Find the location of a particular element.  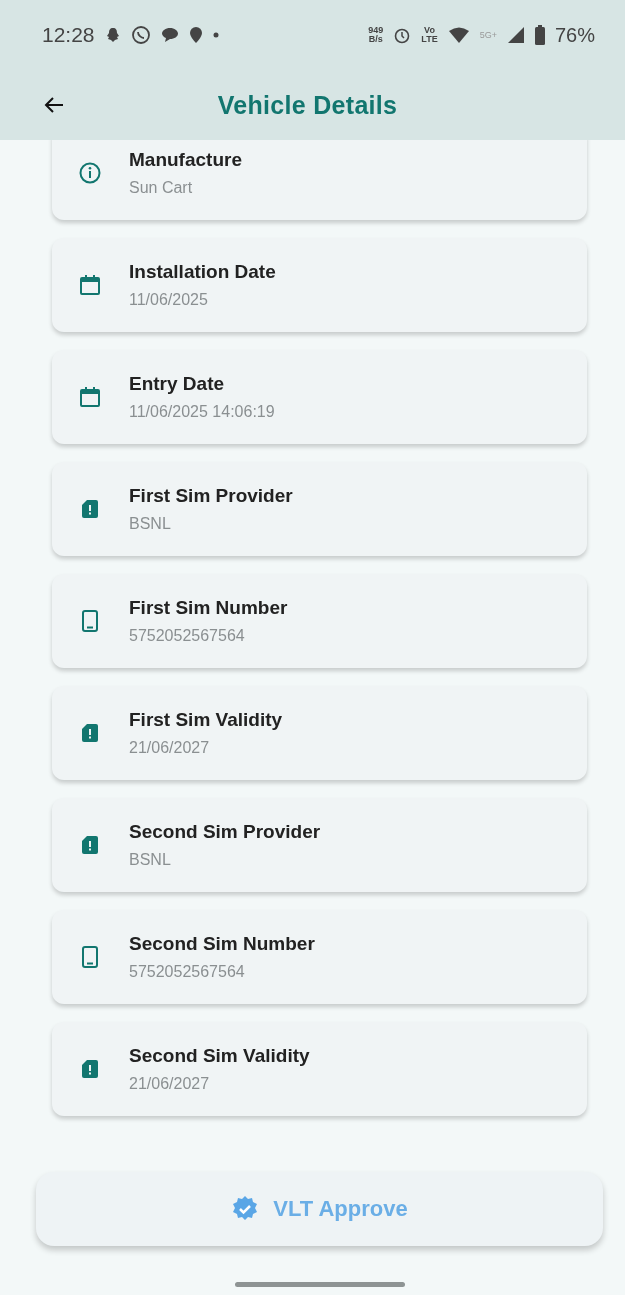

status-time: 12:28 is located at coordinates (68, 35).